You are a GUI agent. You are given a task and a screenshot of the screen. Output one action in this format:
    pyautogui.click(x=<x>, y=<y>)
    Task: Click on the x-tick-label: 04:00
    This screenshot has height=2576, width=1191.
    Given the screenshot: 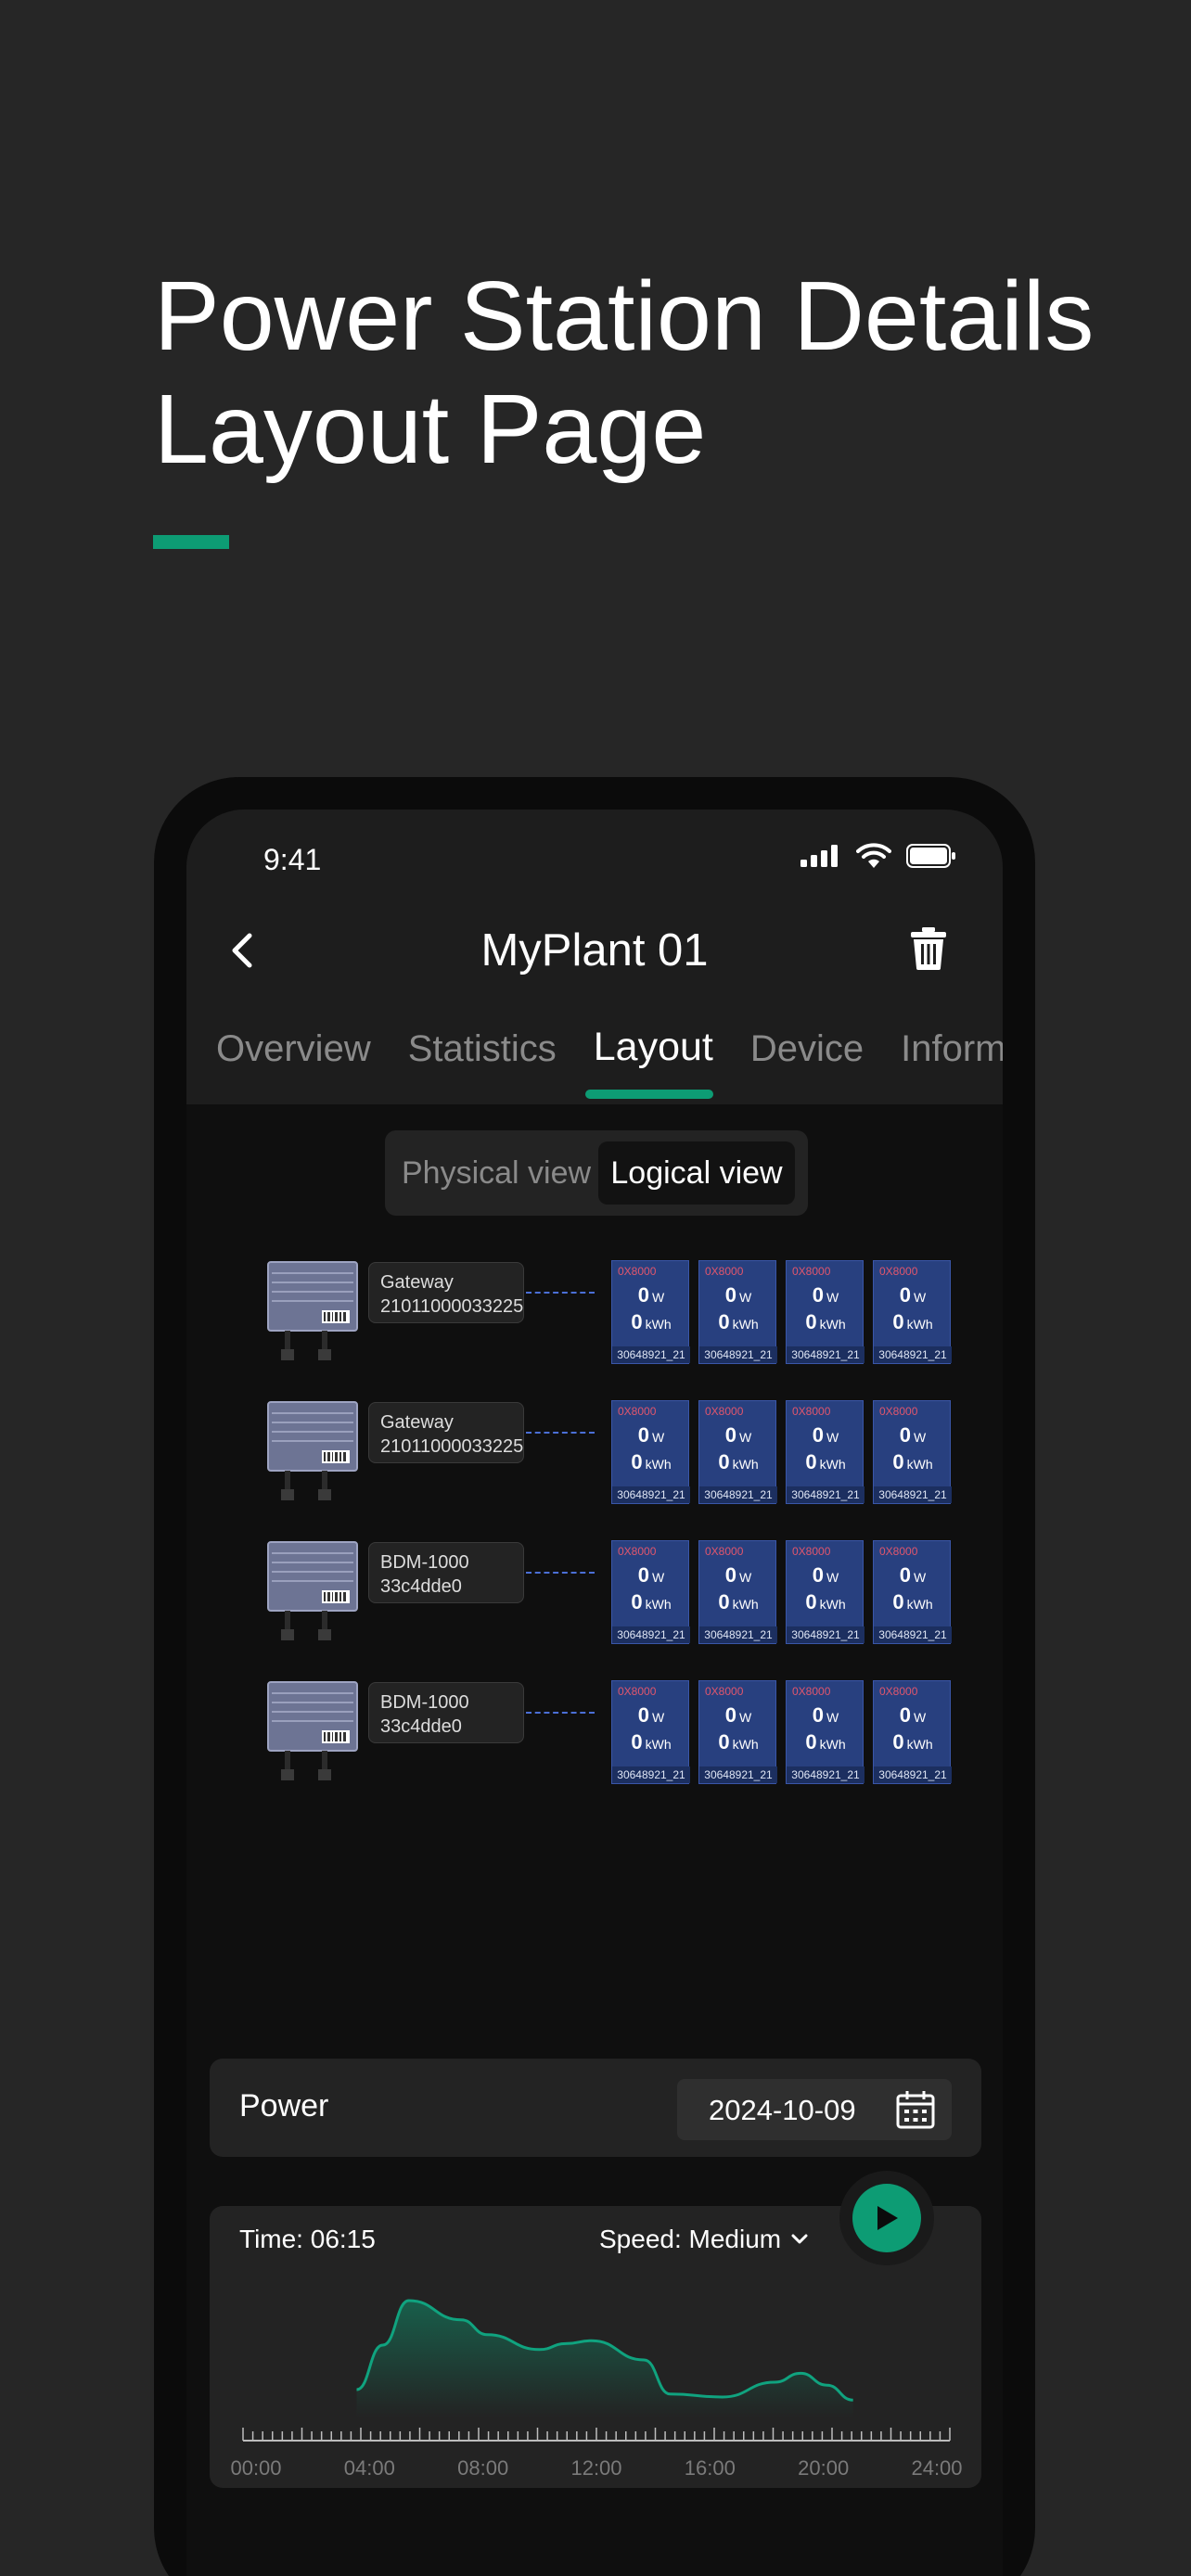 What is the action you would take?
    pyautogui.click(x=369, y=2468)
    